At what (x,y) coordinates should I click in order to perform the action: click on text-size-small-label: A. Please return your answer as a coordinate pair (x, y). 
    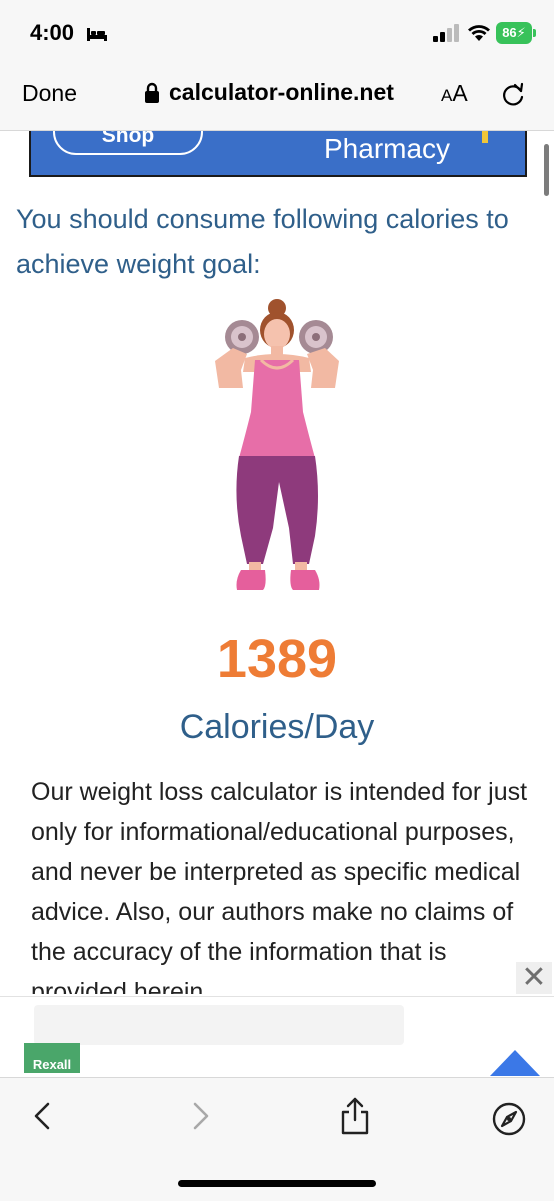
    Looking at the image, I should click on (447, 95).